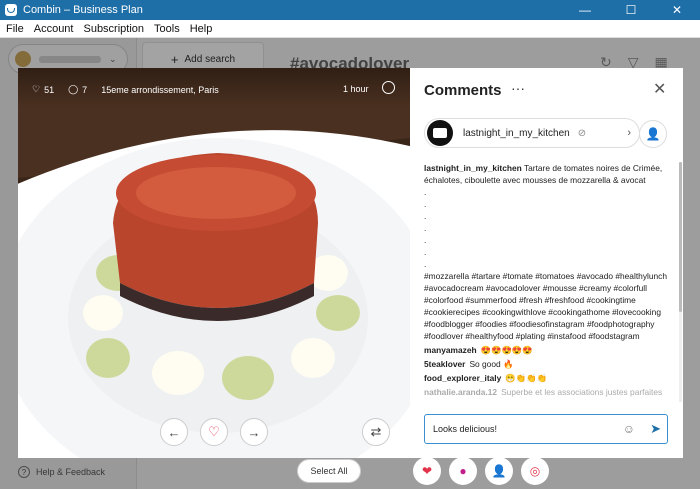 This screenshot has width=700, height=489. Describe the element at coordinates (350, 10) in the screenshot. I see `title-bar: Combin – Business Plan — ☐ ✕` at that location.